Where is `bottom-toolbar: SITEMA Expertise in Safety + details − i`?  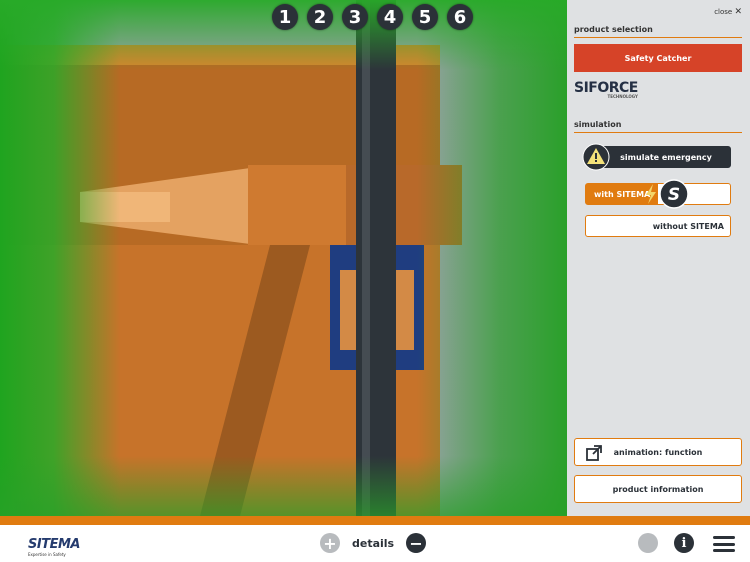 bottom-toolbar: SITEMA Expertise in Safety + details − i is located at coordinates (375, 543).